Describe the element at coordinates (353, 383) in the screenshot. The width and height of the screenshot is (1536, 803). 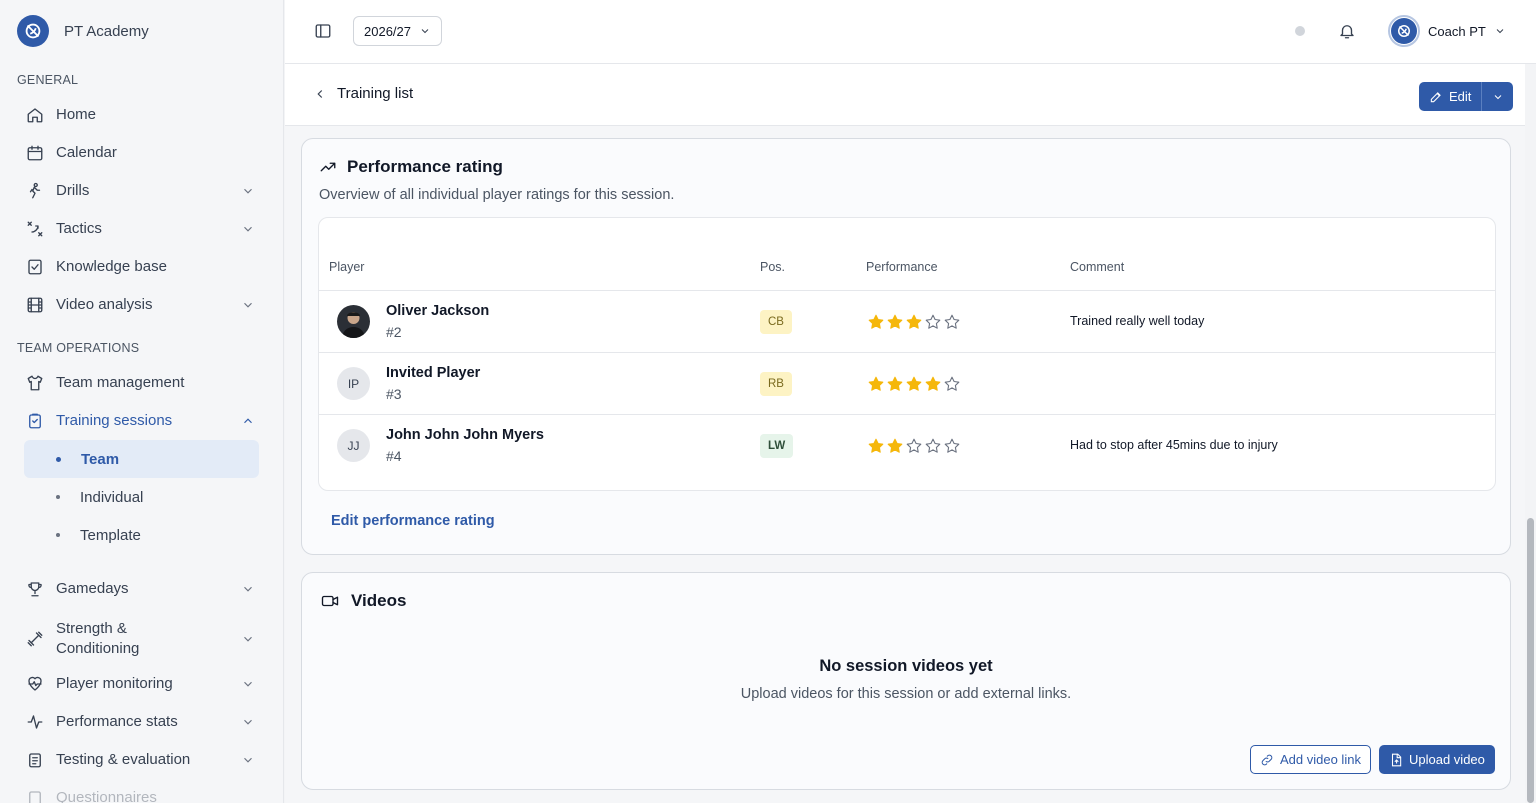
I see `player-initials-avatar: IP` at that location.